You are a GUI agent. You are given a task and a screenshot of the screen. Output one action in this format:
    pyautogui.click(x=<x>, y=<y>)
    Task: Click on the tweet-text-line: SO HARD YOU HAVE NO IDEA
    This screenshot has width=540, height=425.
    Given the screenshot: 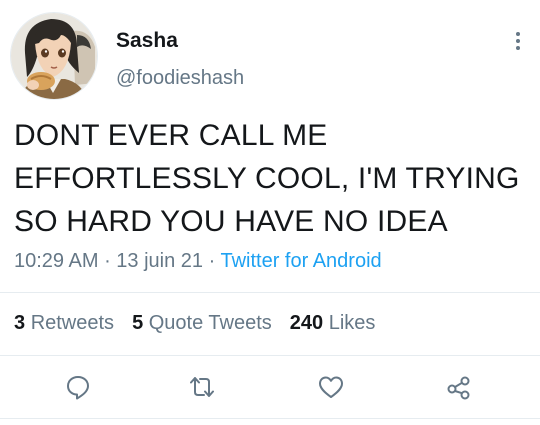 What is the action you would take?
    pyautogui.click(x=231, y=221)
    